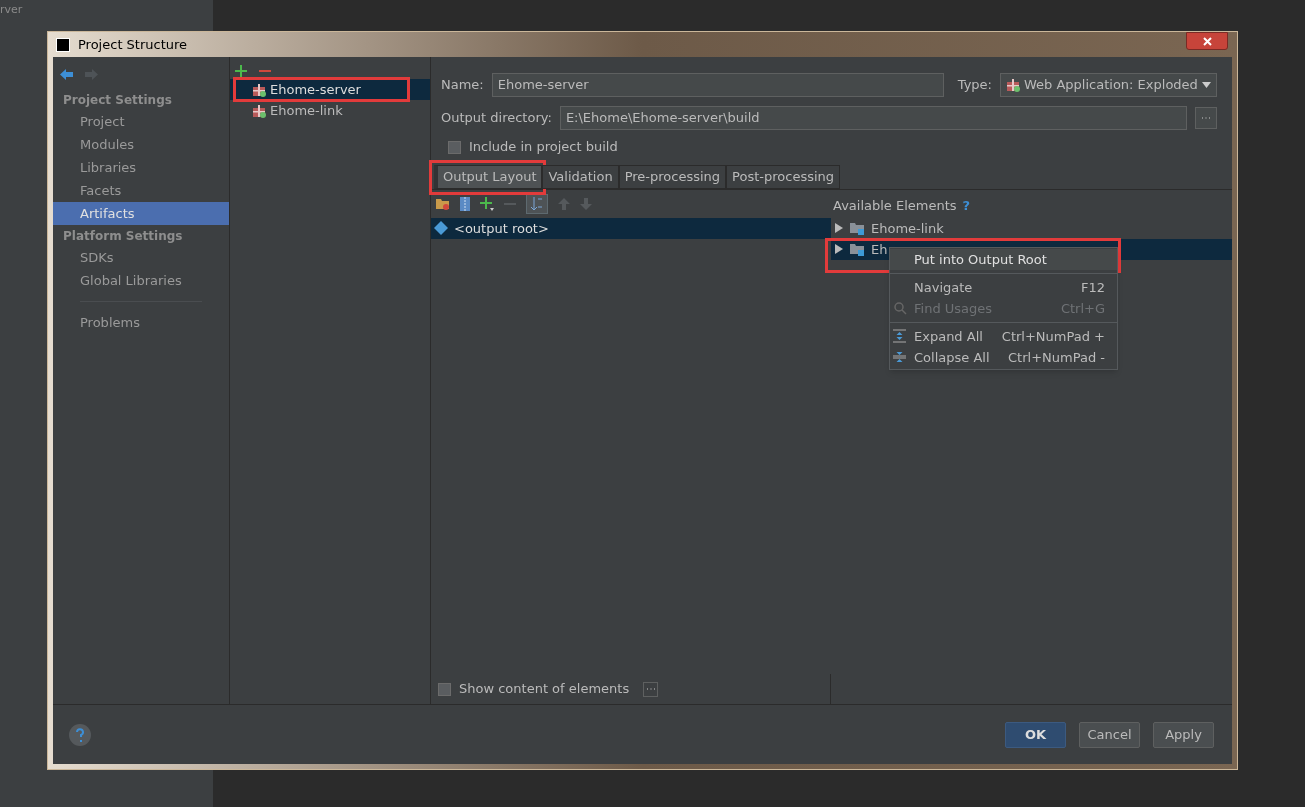 The height and width of the screenshot is (807, 1305). Describe the element at coordinates (672, 176) in the screenshot. I see `tab: Pre-processing` at that location.